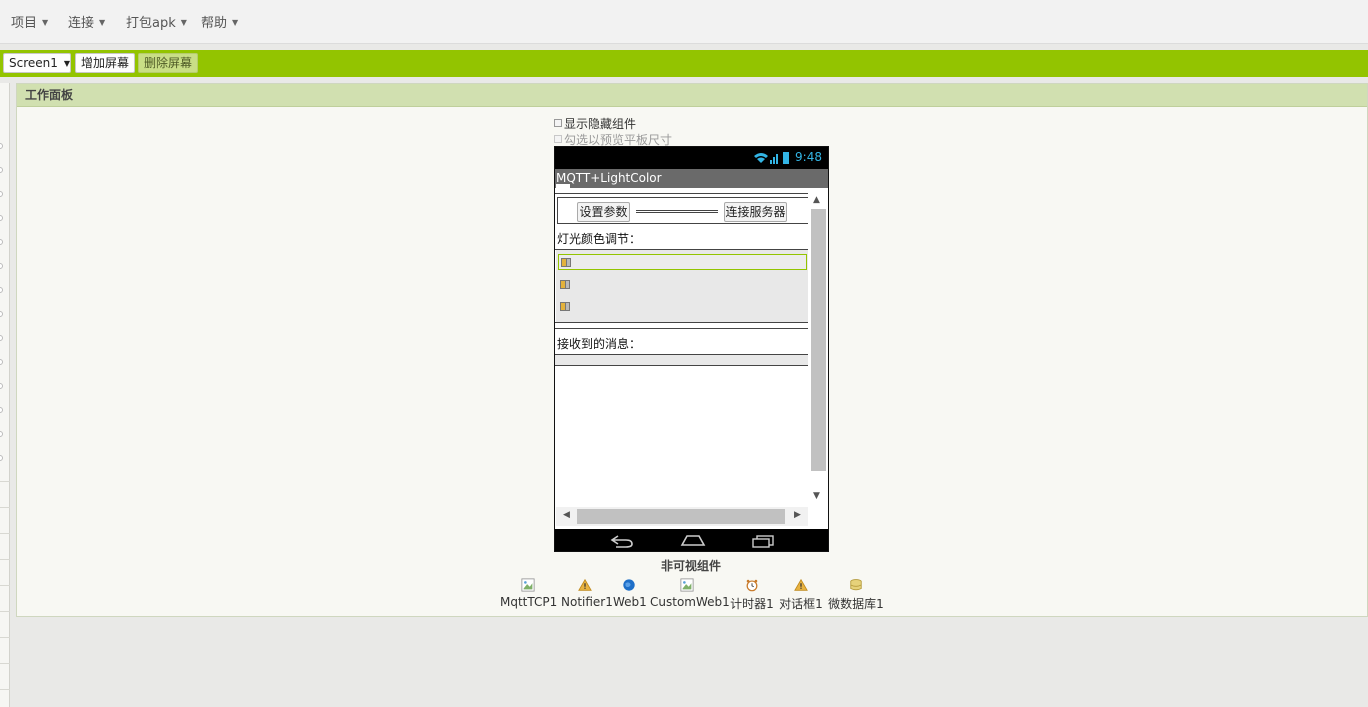 Image resolution: width=1368 pixels, height=707 pixels. I want to click on menu-label: 连接, so click(81, 23).